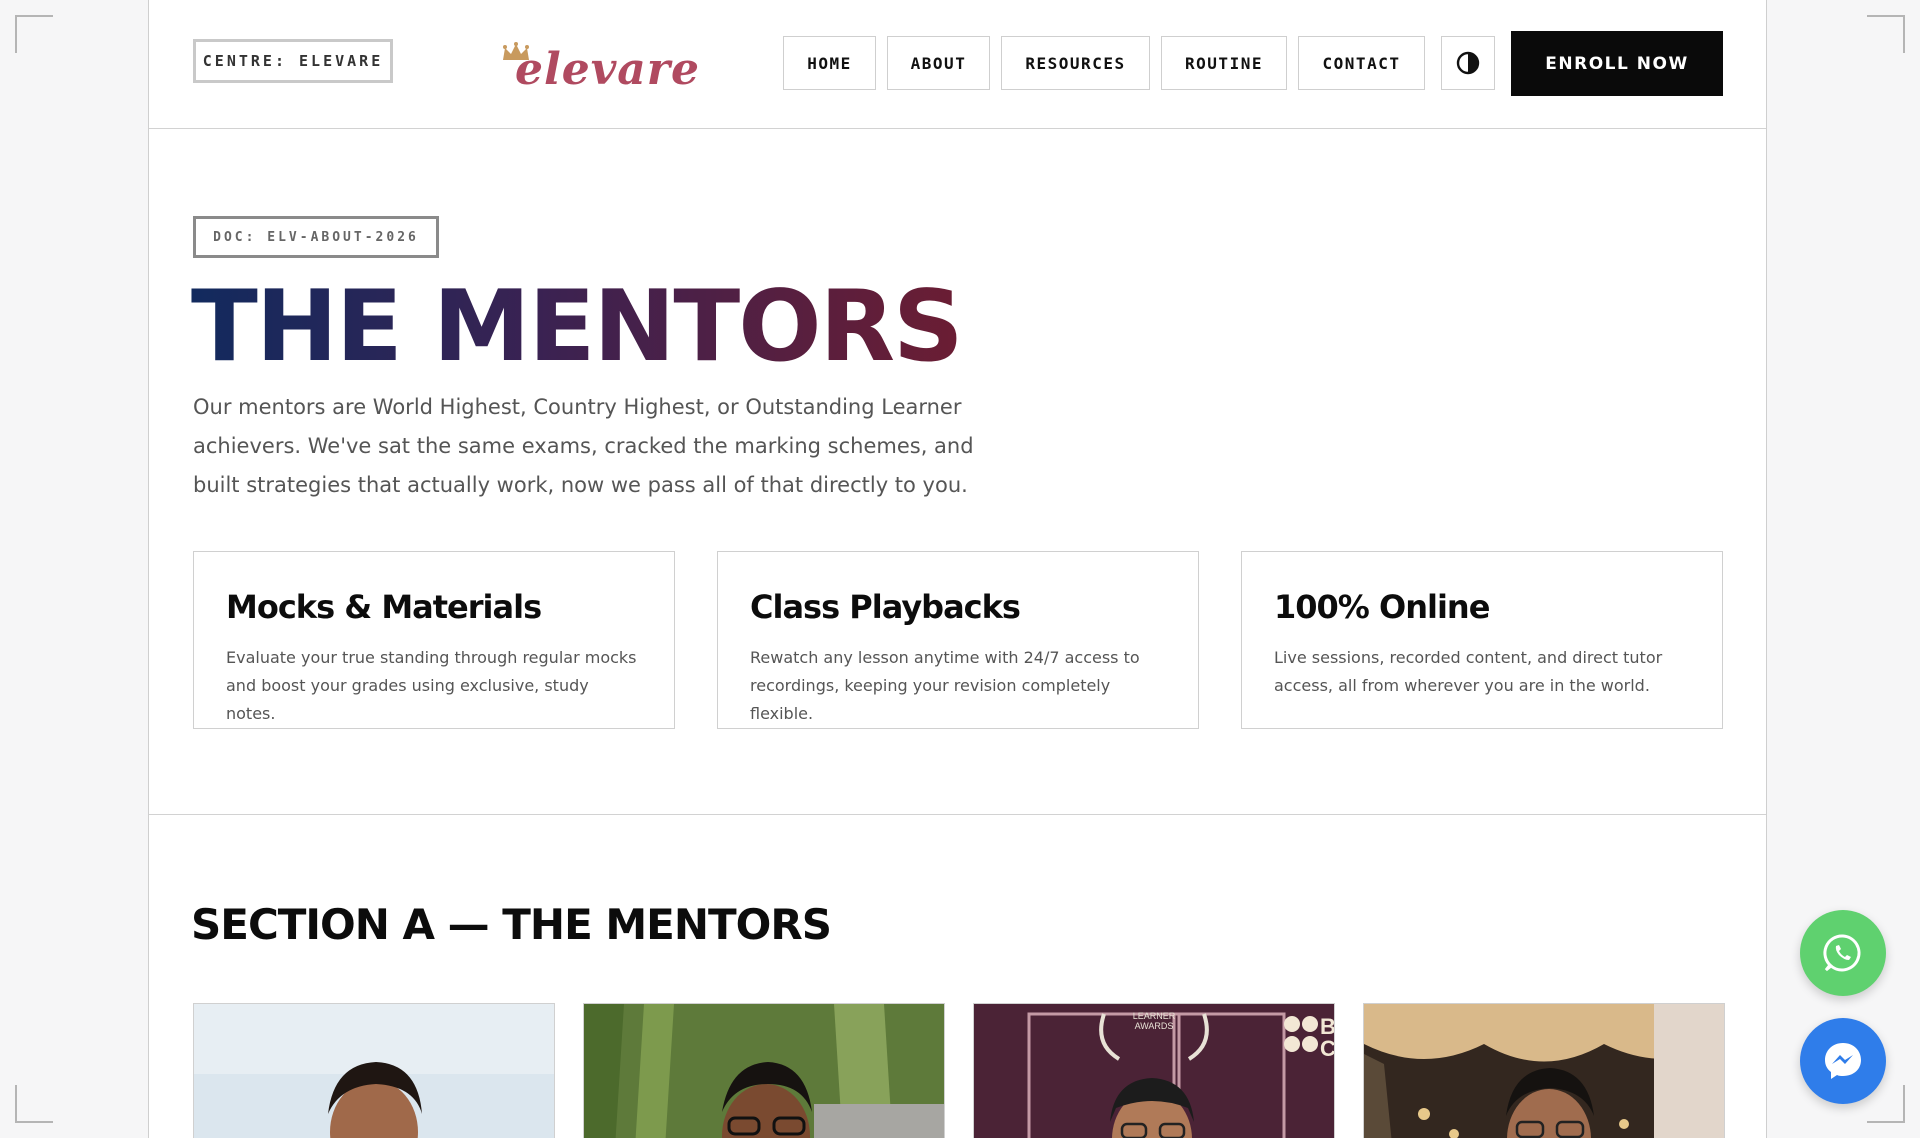  I want to click on theme-toggle-button, so click(1468, 63).